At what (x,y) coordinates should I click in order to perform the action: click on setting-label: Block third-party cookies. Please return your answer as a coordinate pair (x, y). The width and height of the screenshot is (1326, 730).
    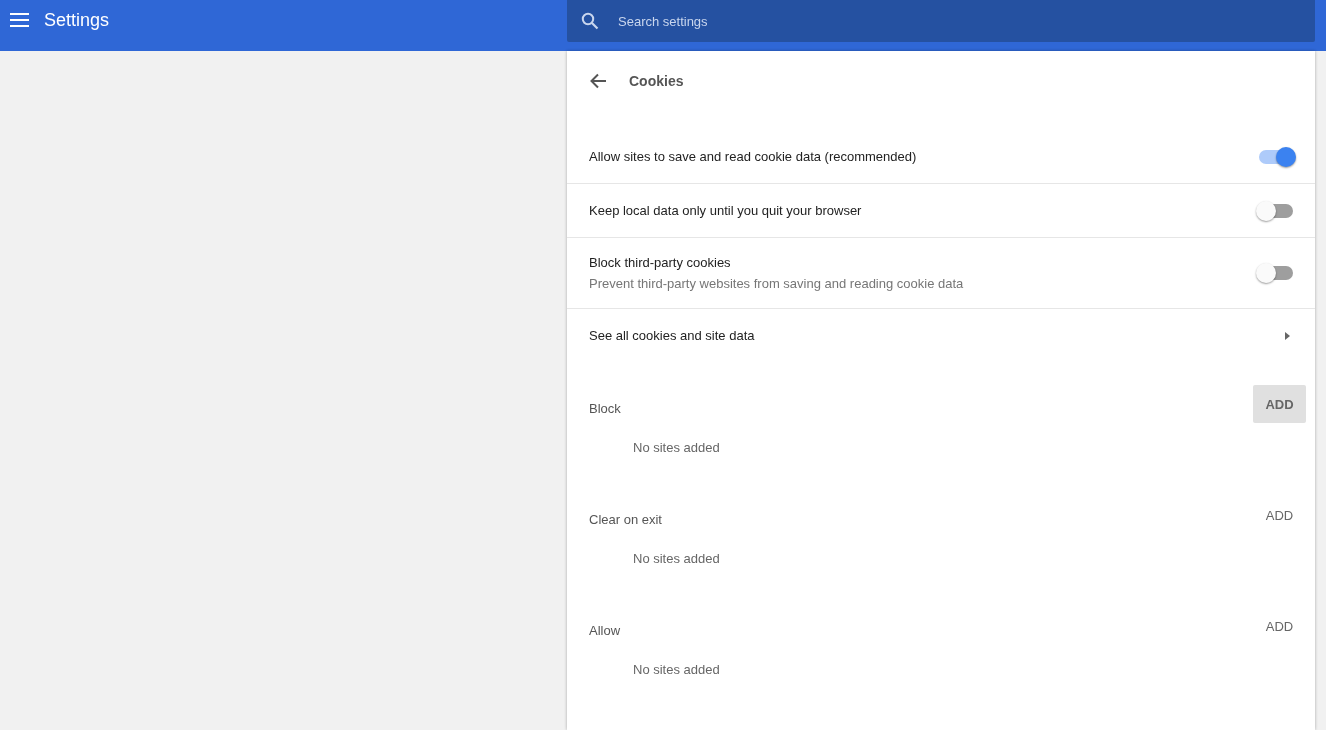
    Looking at the image, I should click on (660, 262).